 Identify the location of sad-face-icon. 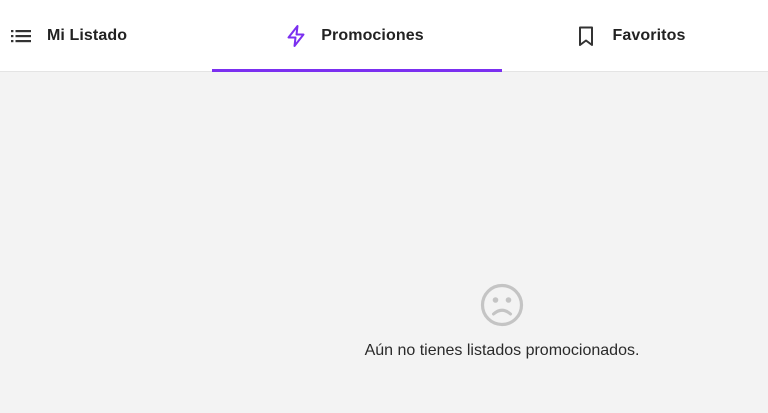
(502, 305).